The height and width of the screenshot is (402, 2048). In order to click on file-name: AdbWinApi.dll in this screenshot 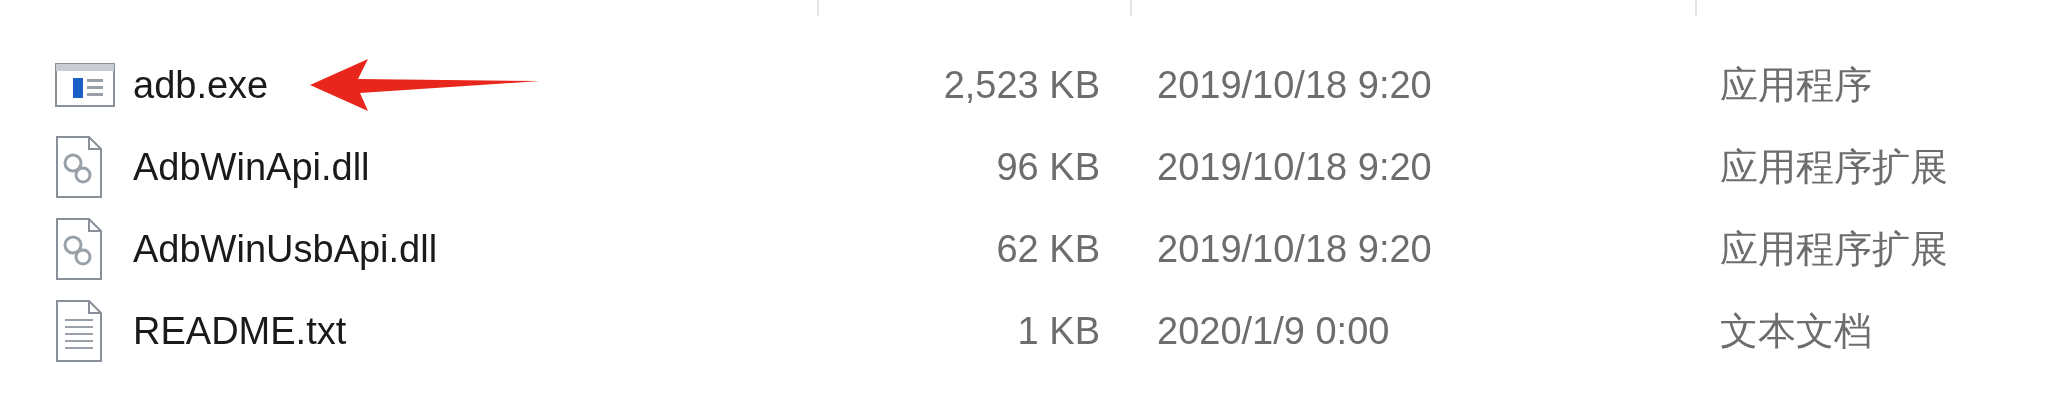, I will do `click(251, 167)`.